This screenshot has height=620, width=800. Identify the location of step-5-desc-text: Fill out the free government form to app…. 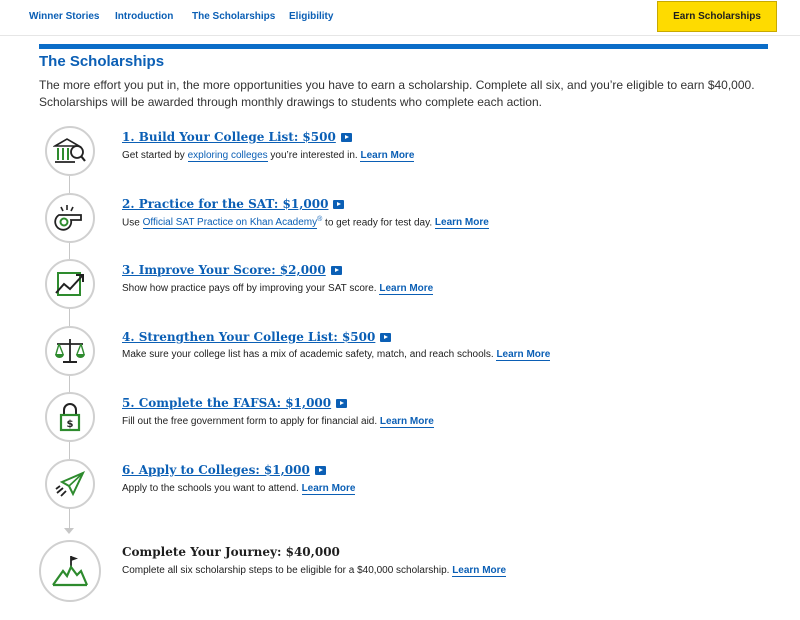
(251, 421).